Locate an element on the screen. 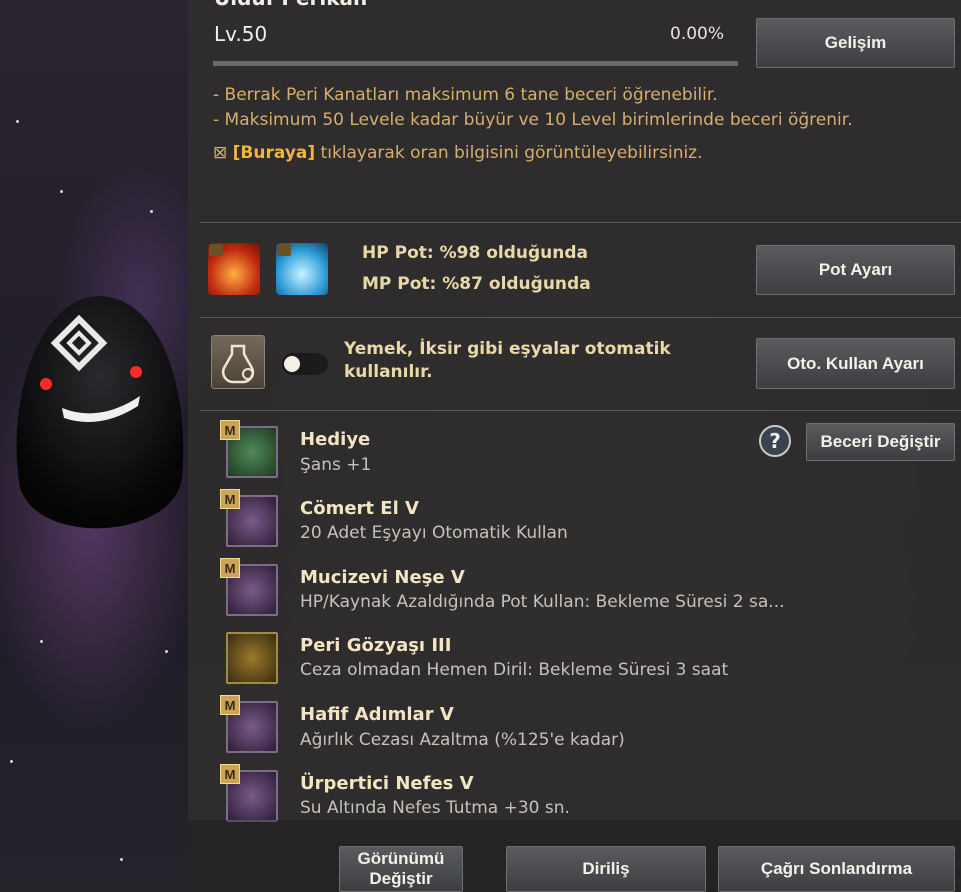 This screenshot has height=892, width=961. mp-potion-icon is located at coordinates (302, 269).